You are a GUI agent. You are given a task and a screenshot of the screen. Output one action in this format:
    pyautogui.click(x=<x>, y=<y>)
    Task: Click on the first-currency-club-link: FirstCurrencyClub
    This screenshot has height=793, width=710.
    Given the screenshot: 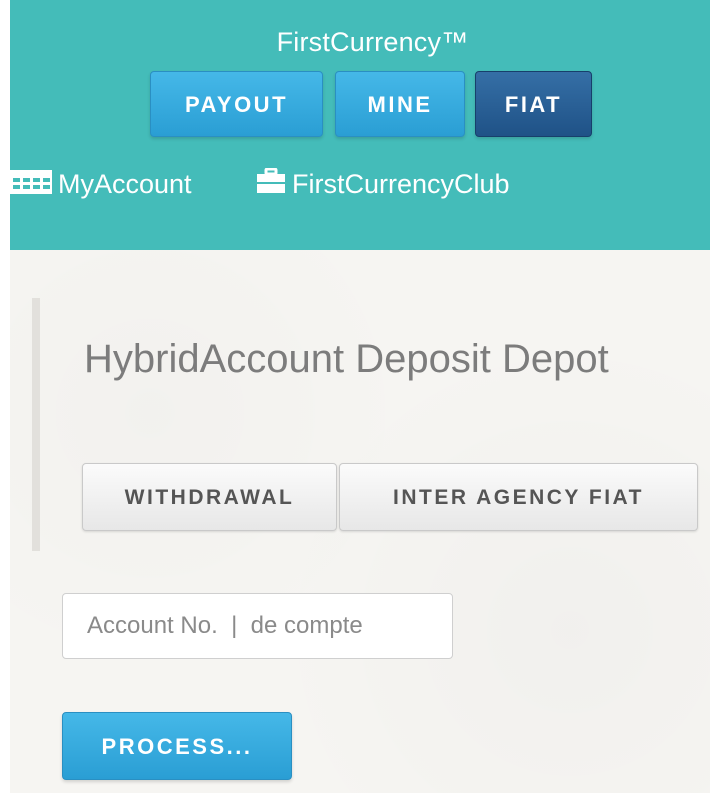 What is the action you would take?
    pyautogui.click(x=383, y=184)
    